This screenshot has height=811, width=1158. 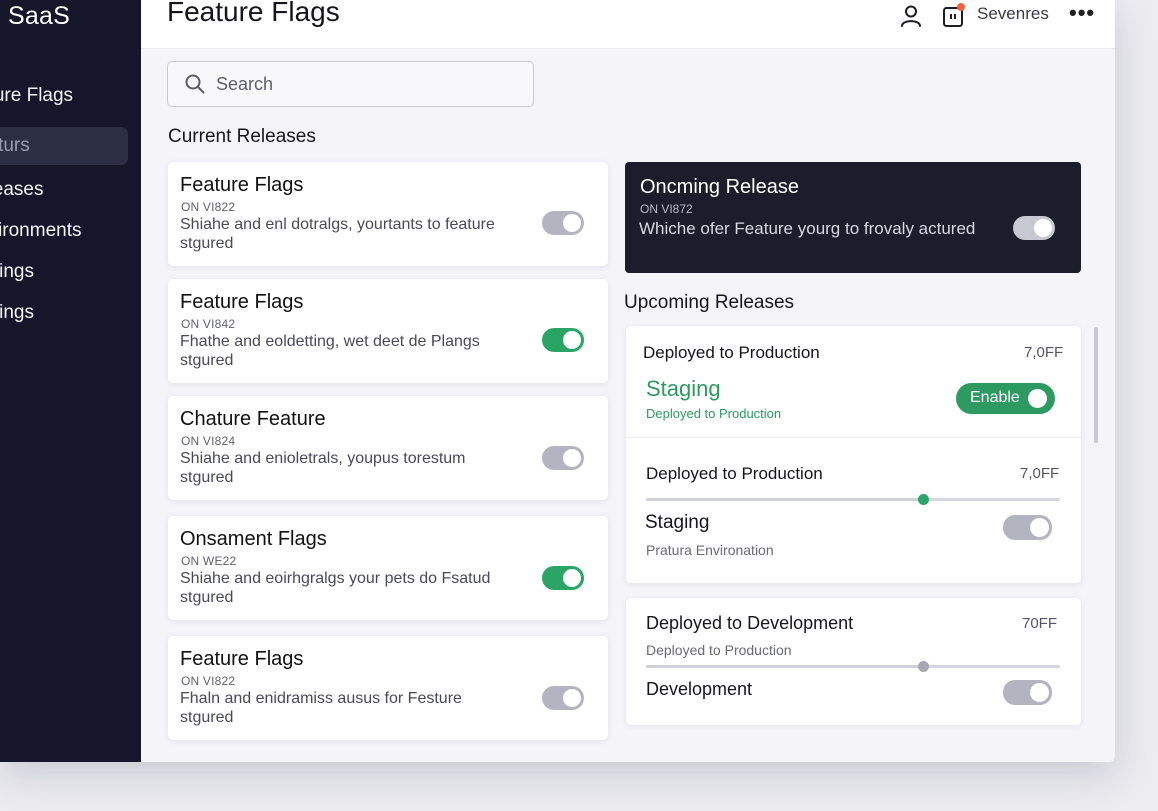 I want to click on enable-label: Enable, so click(x=995, y=397).